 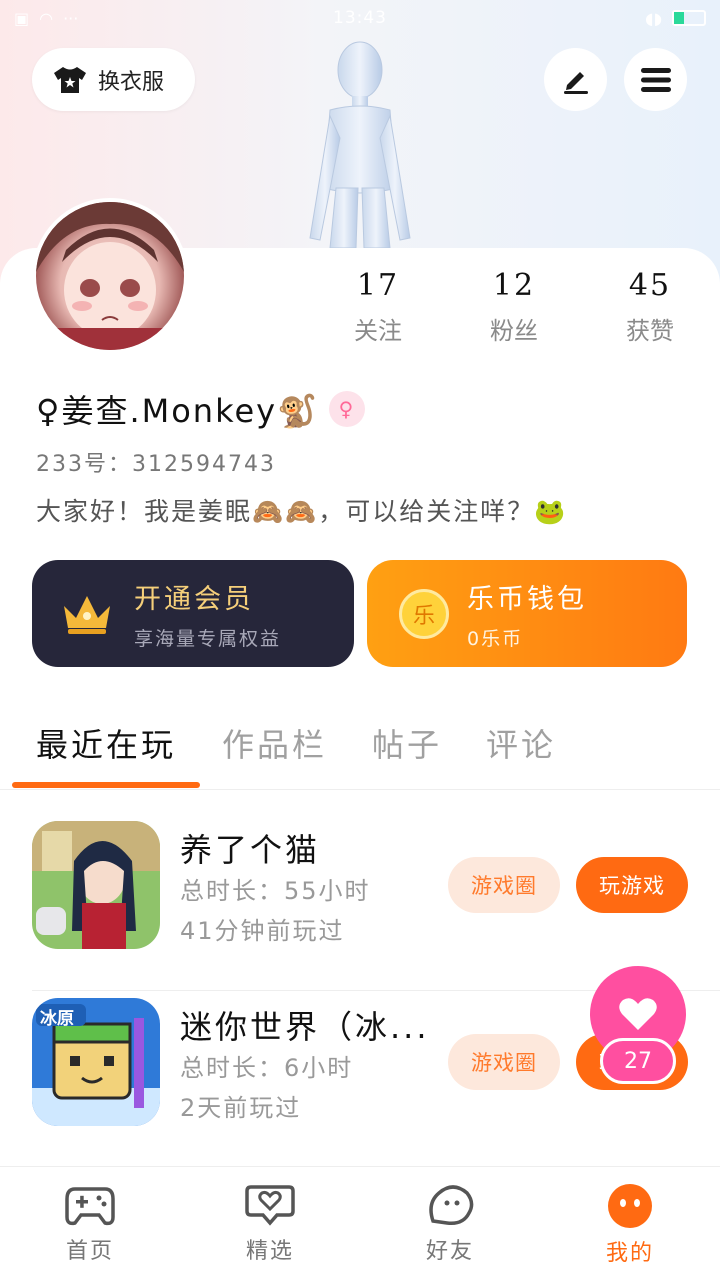 What do you see at coordinates (514, 331) in the screenshot?
I see `stat-label: 粉丝` at bounding box center [514, 331].